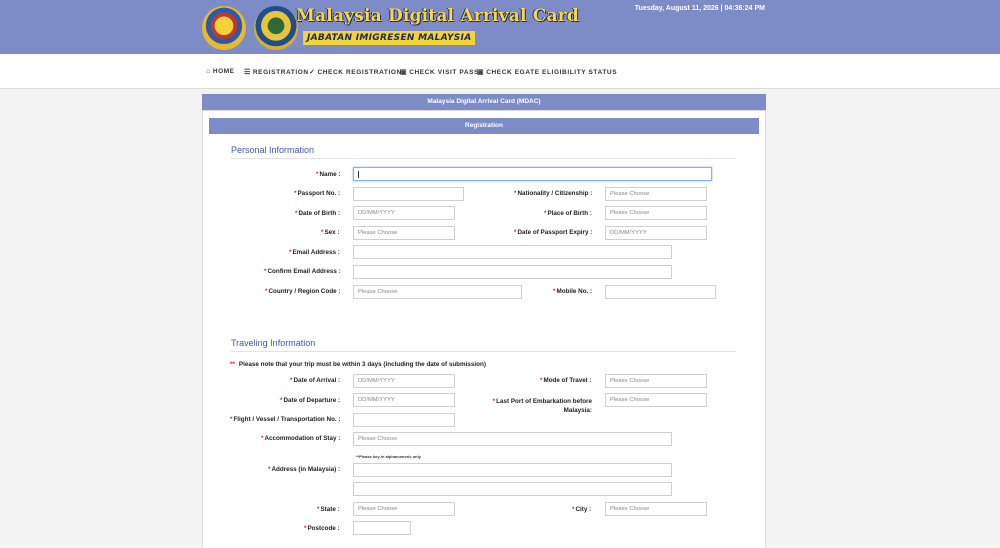  What do you see at coordinates (355, 72) in the screenshot?
I see `nav-check-registration: ✓ CHECK REGISTRATION` at bounding box center [355, 72].